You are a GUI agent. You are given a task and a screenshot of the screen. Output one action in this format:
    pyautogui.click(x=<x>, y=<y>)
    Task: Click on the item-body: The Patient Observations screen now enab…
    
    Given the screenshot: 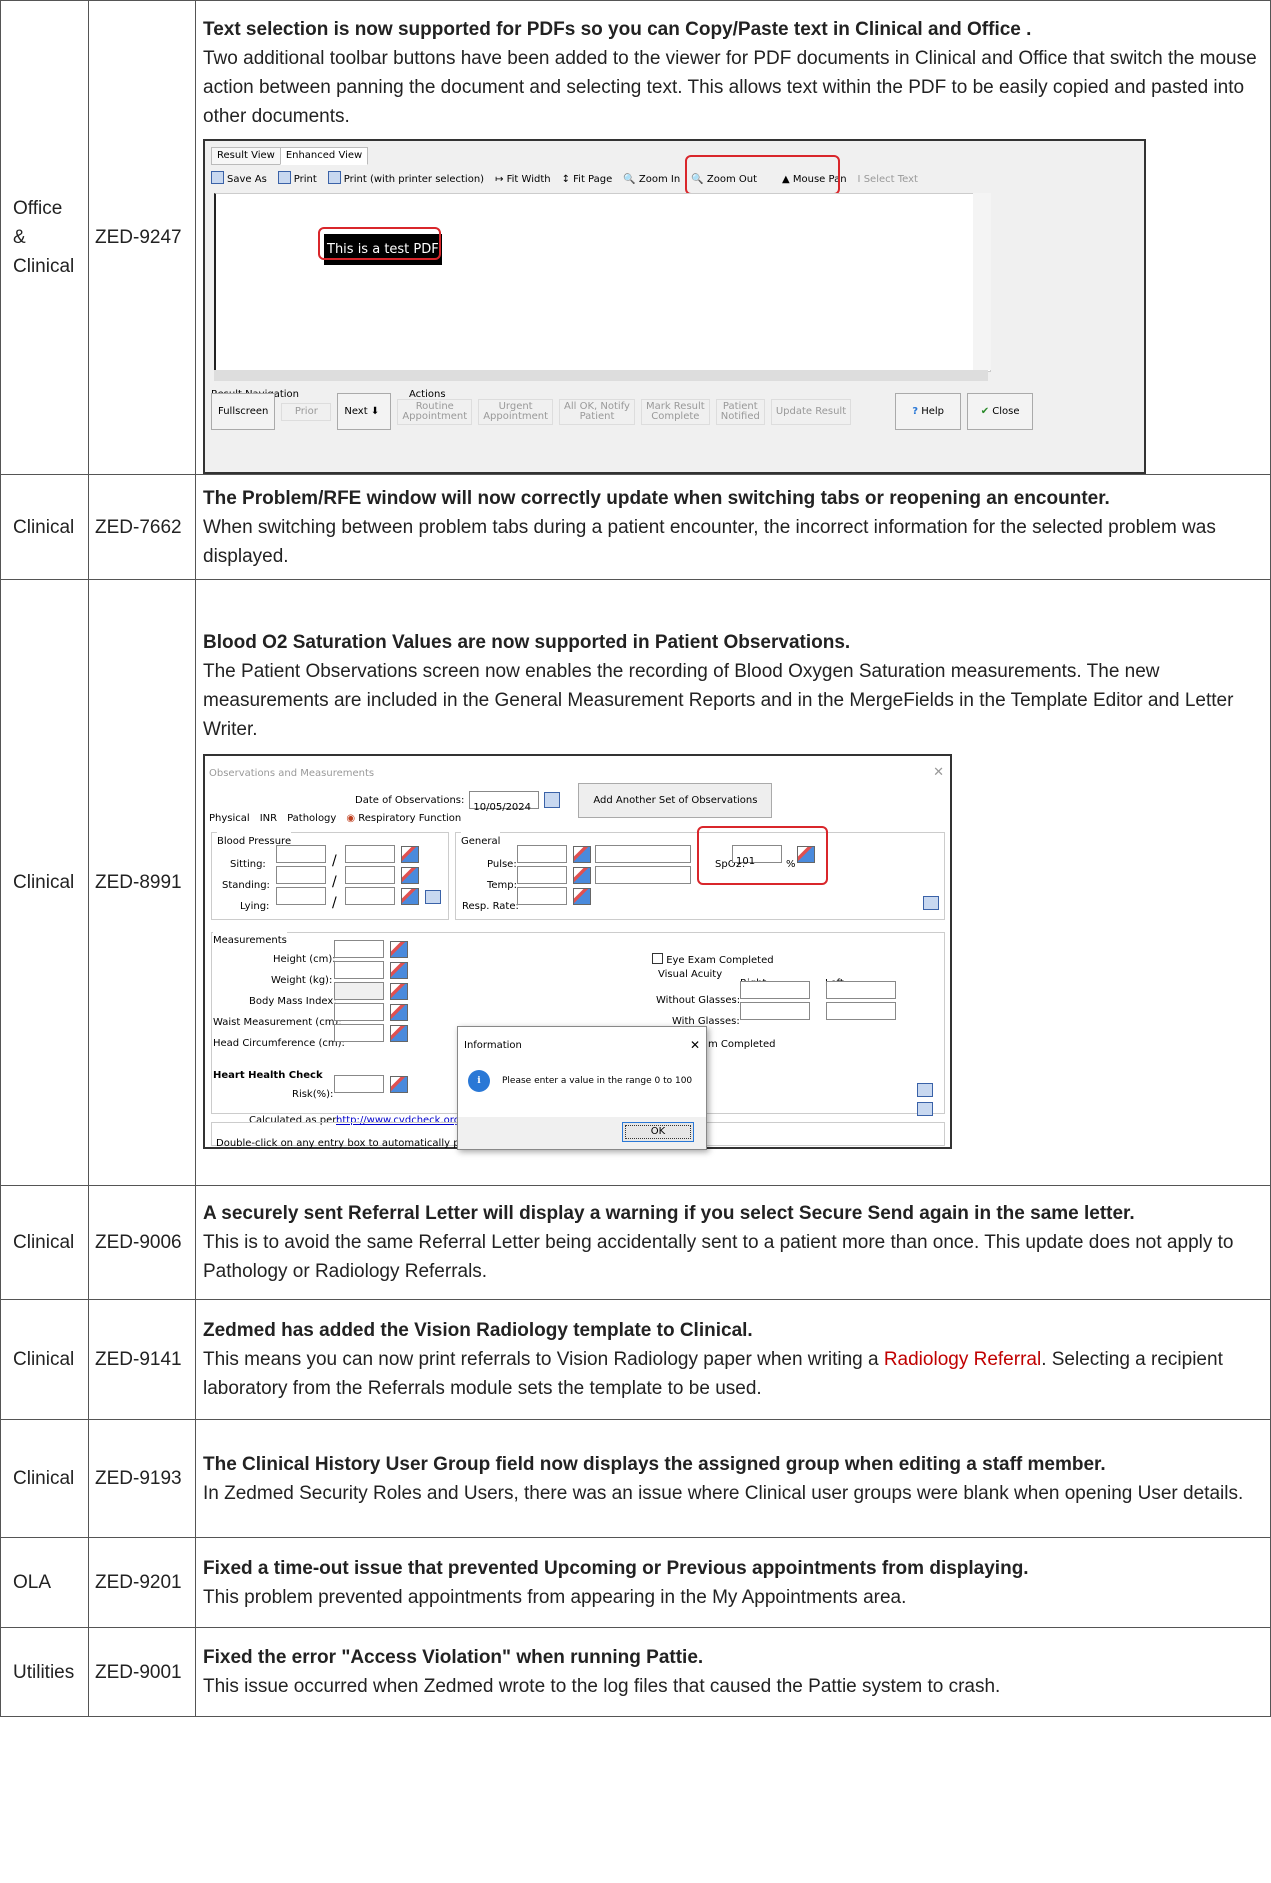 What is the action you would take?
    pyautogui.click(x=718, y=700)
    